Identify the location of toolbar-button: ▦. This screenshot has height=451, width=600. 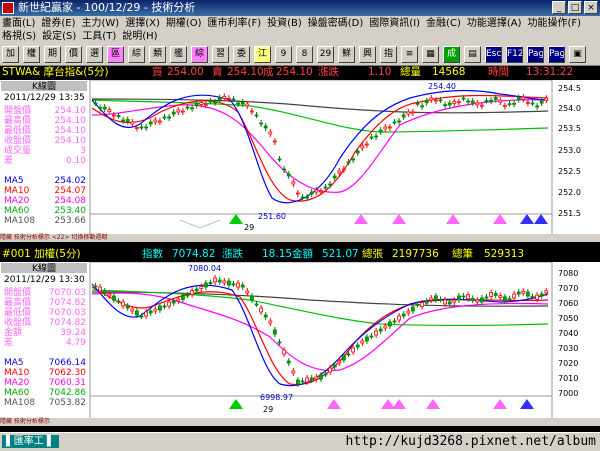
(430, 54).